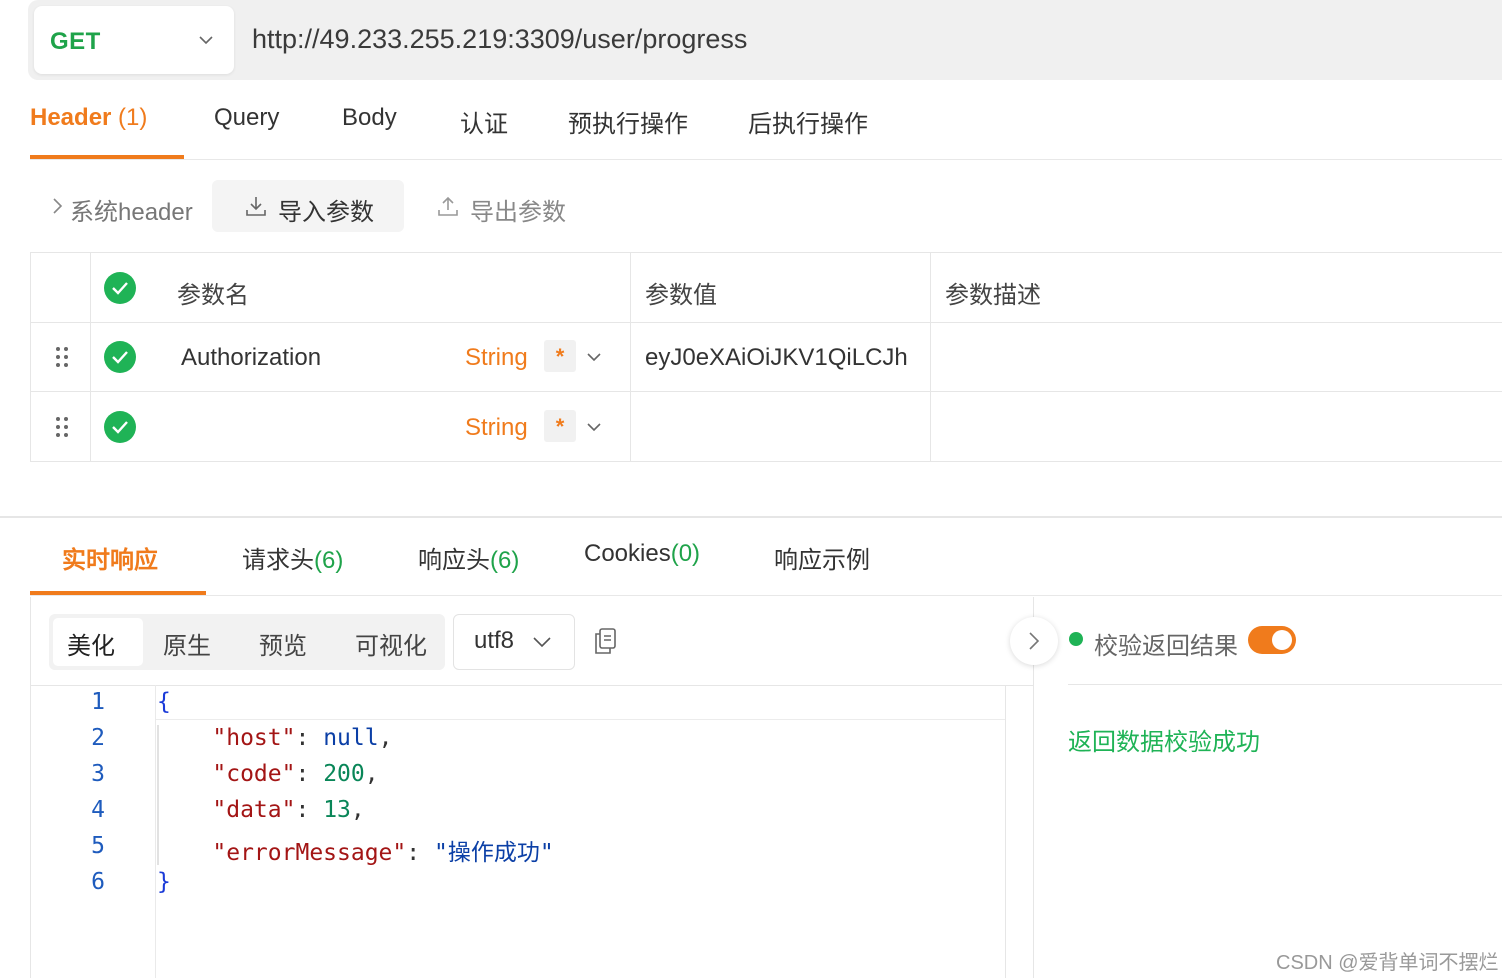 Image resolution: width=1502 pixels, height=978 pixels. Describe the element at coordinates (993, 295) in the screenshot. I see `column-header-description: 参数描述` at that location.